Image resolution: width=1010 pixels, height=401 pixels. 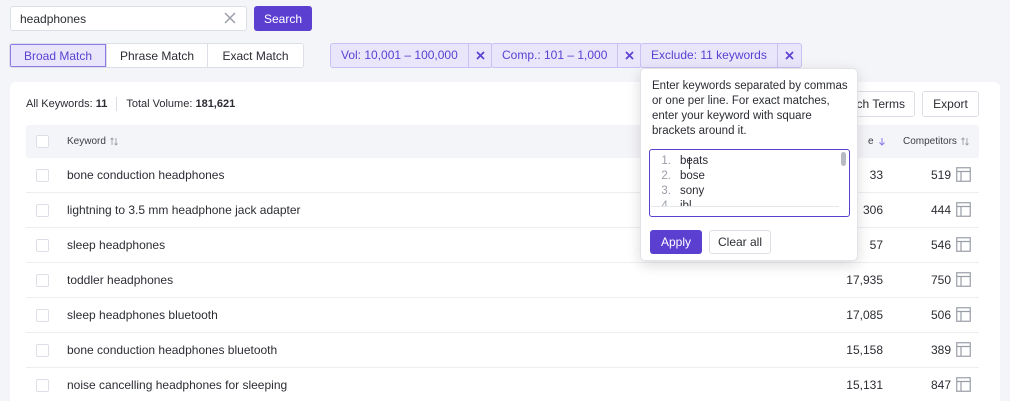 What do you see at coordinates (111, 18) in the screenshot?
I see `search-input` at bounding box center [111, 18].